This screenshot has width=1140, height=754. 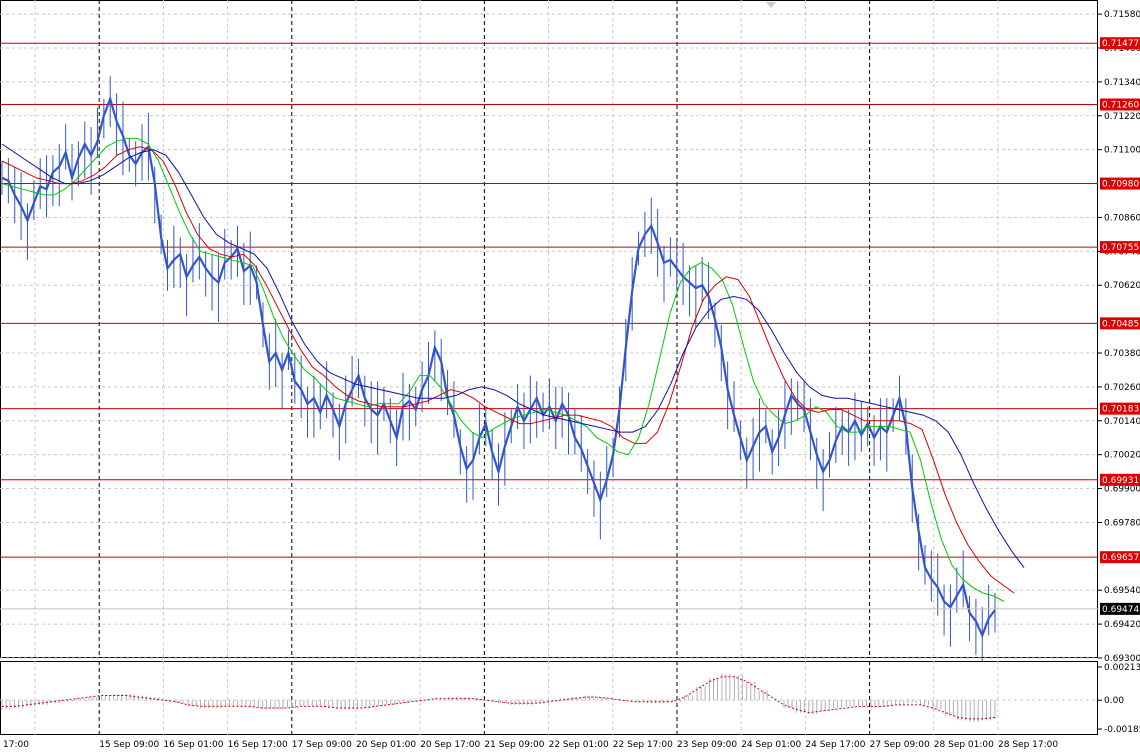 What do you see at coordinates (1122, 83) in the screenshot?
I see `price-tick-label: 0.71340` at bounding box center [1122, 83].